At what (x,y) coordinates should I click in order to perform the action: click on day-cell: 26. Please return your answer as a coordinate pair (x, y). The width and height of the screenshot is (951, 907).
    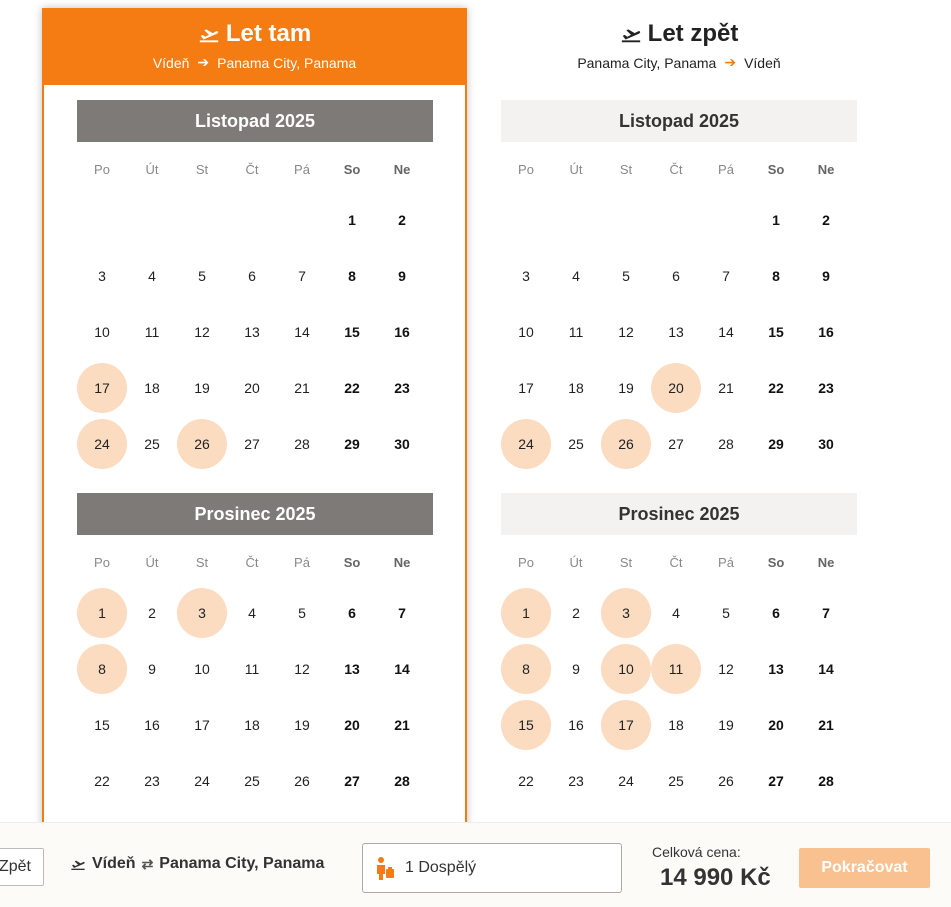
    Looking at the image, I should click on (302, 781).